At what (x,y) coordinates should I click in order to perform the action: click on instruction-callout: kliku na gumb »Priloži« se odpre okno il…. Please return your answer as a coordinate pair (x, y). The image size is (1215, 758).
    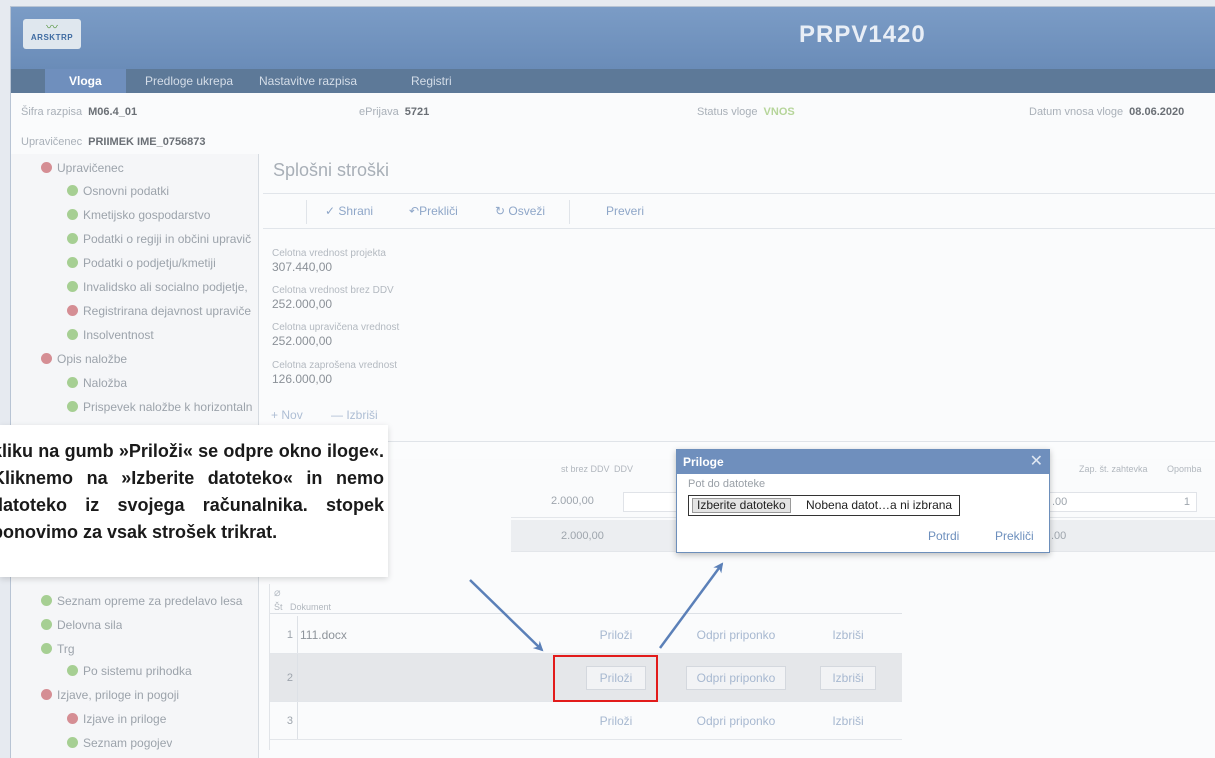
    Looking at the image, I should click on (194, 501).